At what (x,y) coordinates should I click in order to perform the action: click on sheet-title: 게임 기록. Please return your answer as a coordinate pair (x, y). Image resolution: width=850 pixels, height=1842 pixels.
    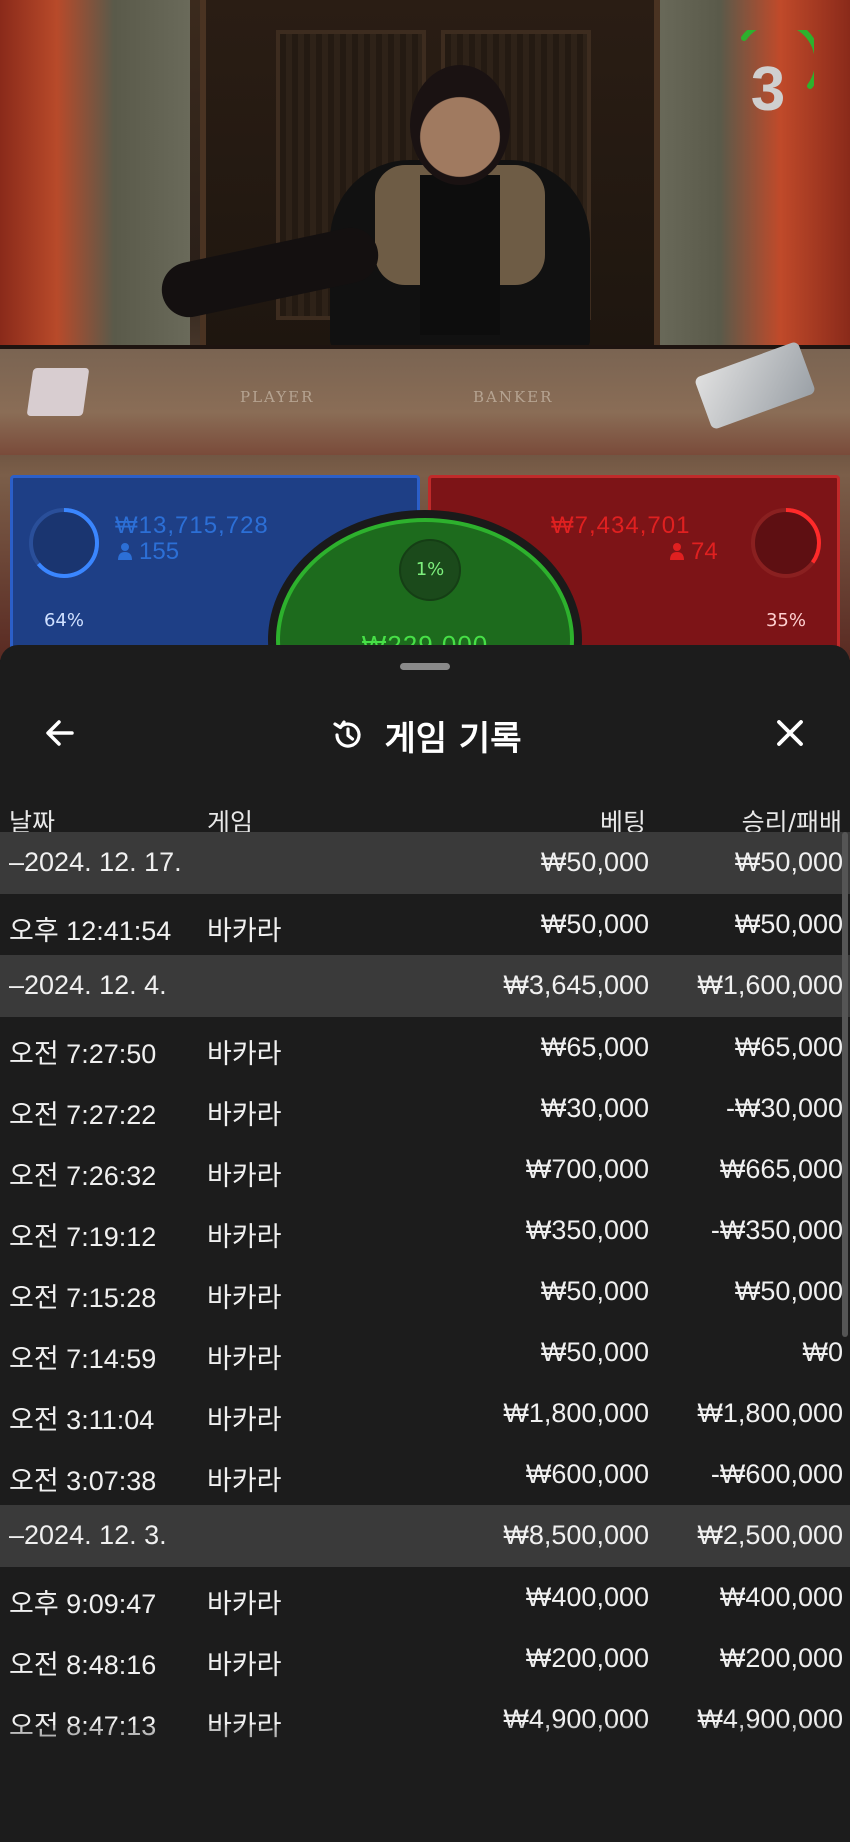
    Looking at the image, I should click on (453, 738).